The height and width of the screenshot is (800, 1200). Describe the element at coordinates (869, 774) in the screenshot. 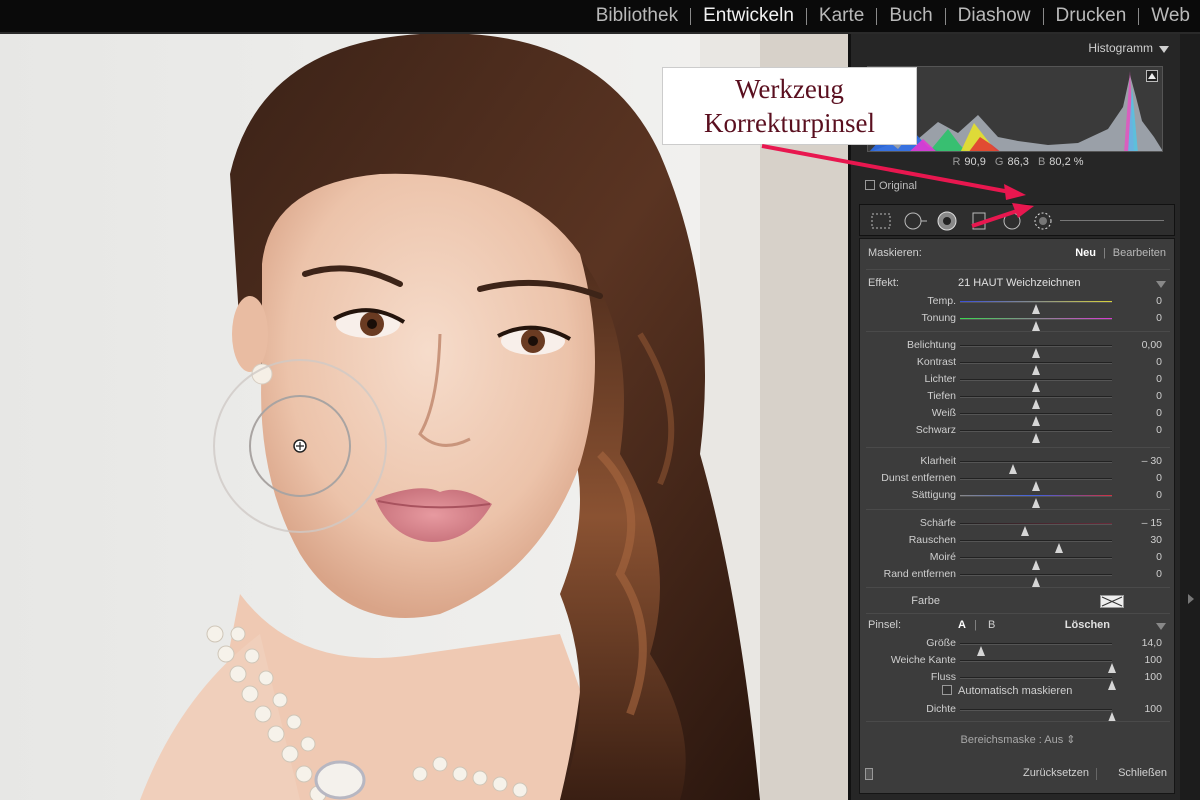

I see `panel-toggle-switch` at that location.